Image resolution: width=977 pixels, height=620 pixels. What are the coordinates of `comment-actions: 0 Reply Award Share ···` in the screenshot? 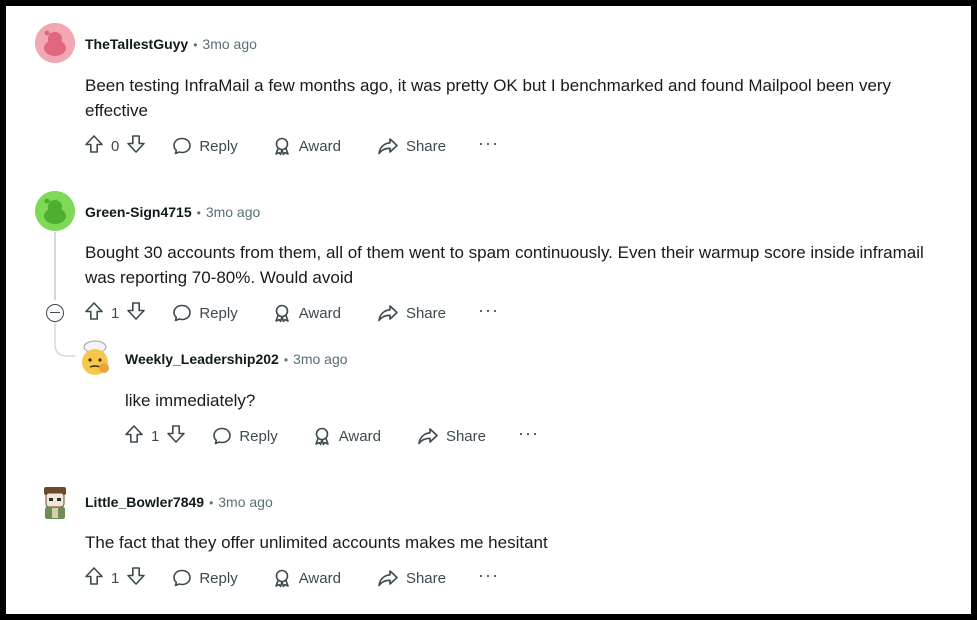 It's located at (291, 146).